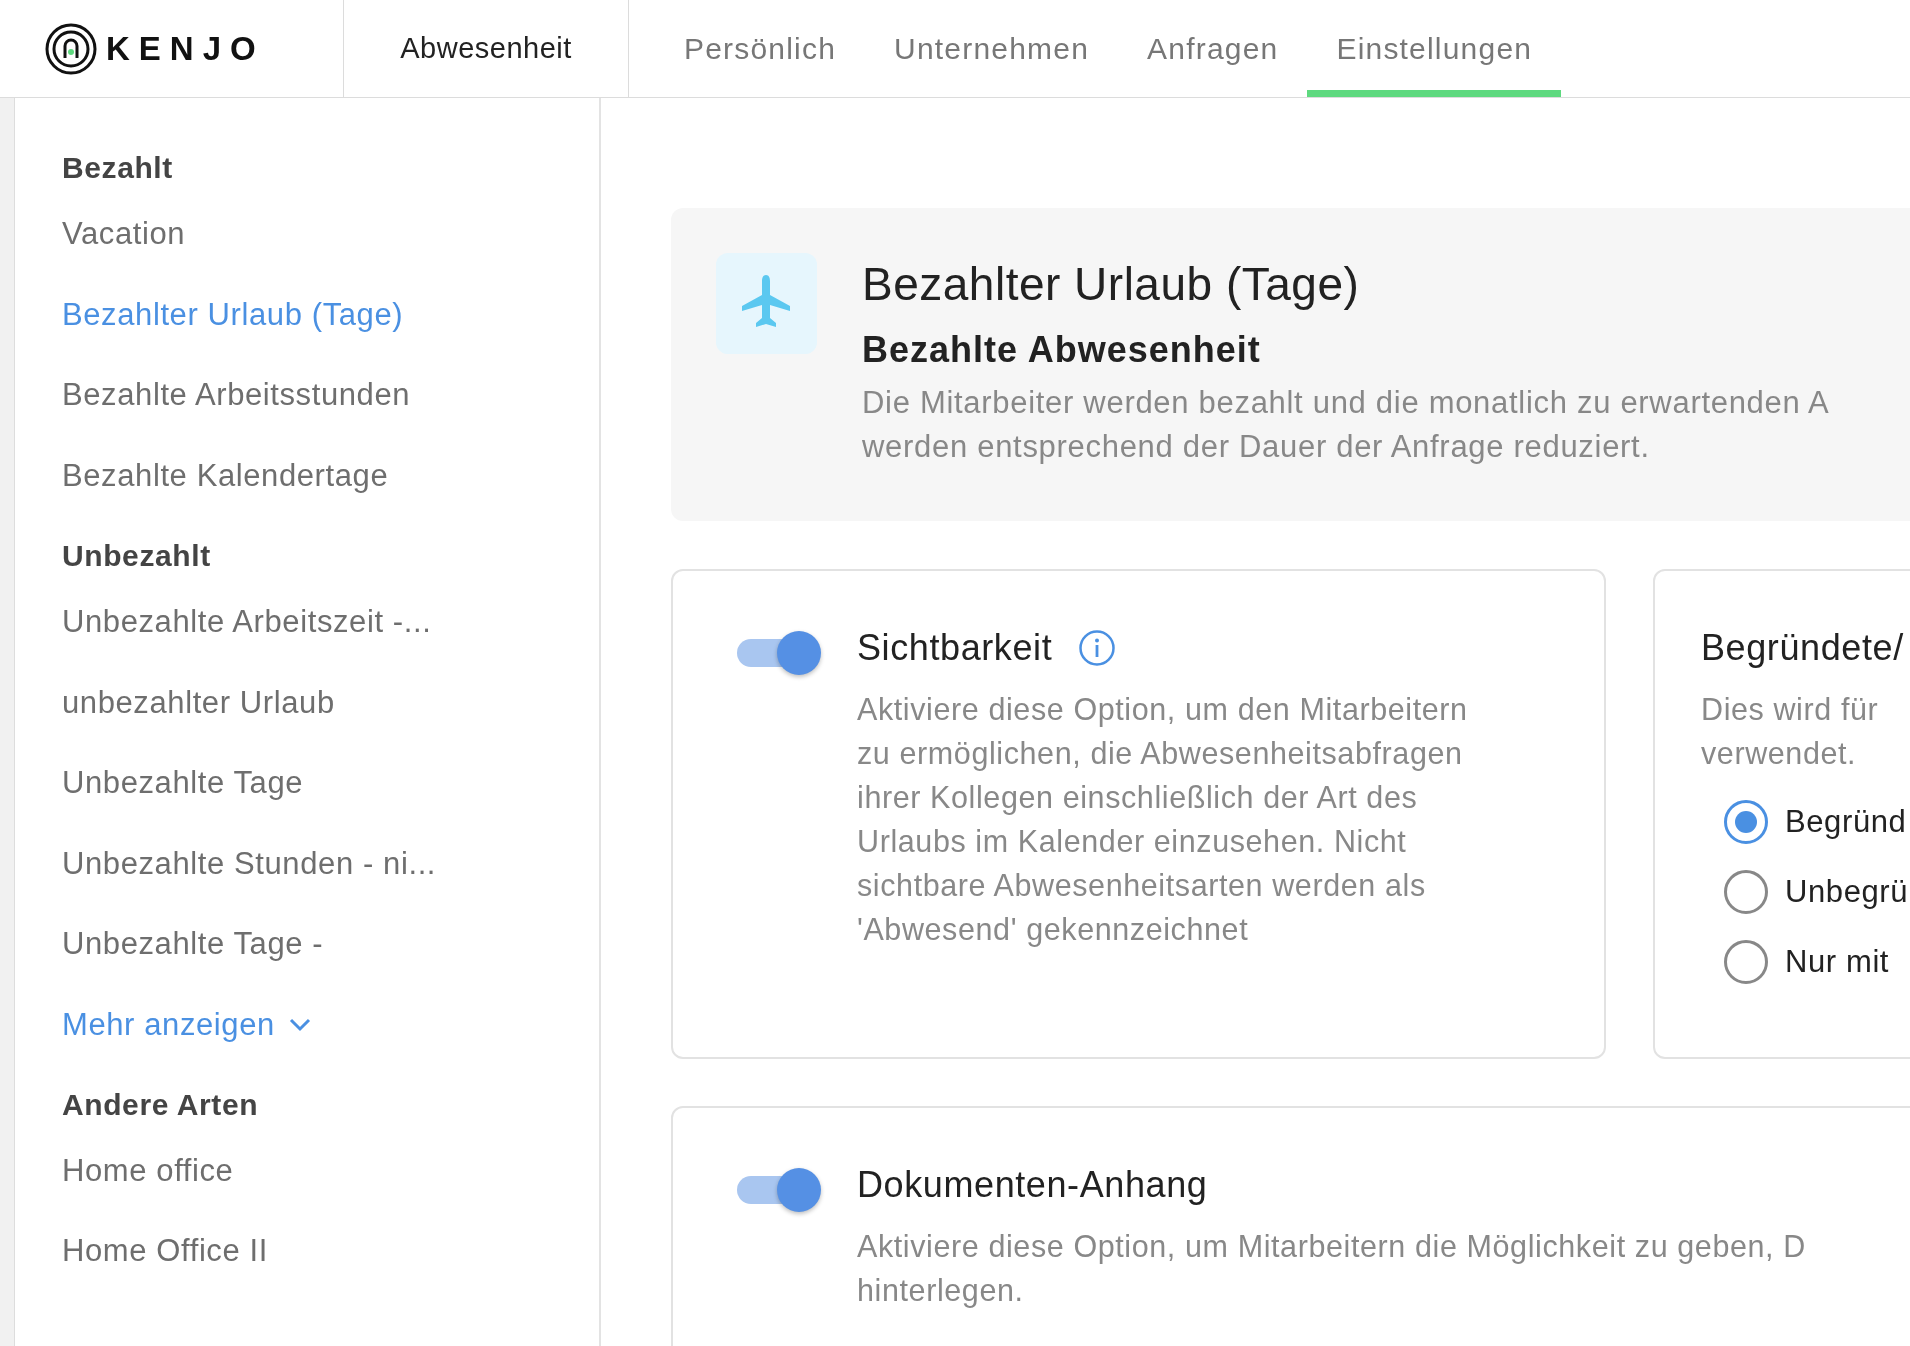 Image resolution: width=1910 pixels, height=1346 pixels. Describe the element at coordinates (1346, 425) in the screenshot. I see `type-description: Die Mitarbeiter werden bezahlt und die monatlich zu erwartenden A werden entsprechend der Dauer der Anfrage reduziert.` at that location.